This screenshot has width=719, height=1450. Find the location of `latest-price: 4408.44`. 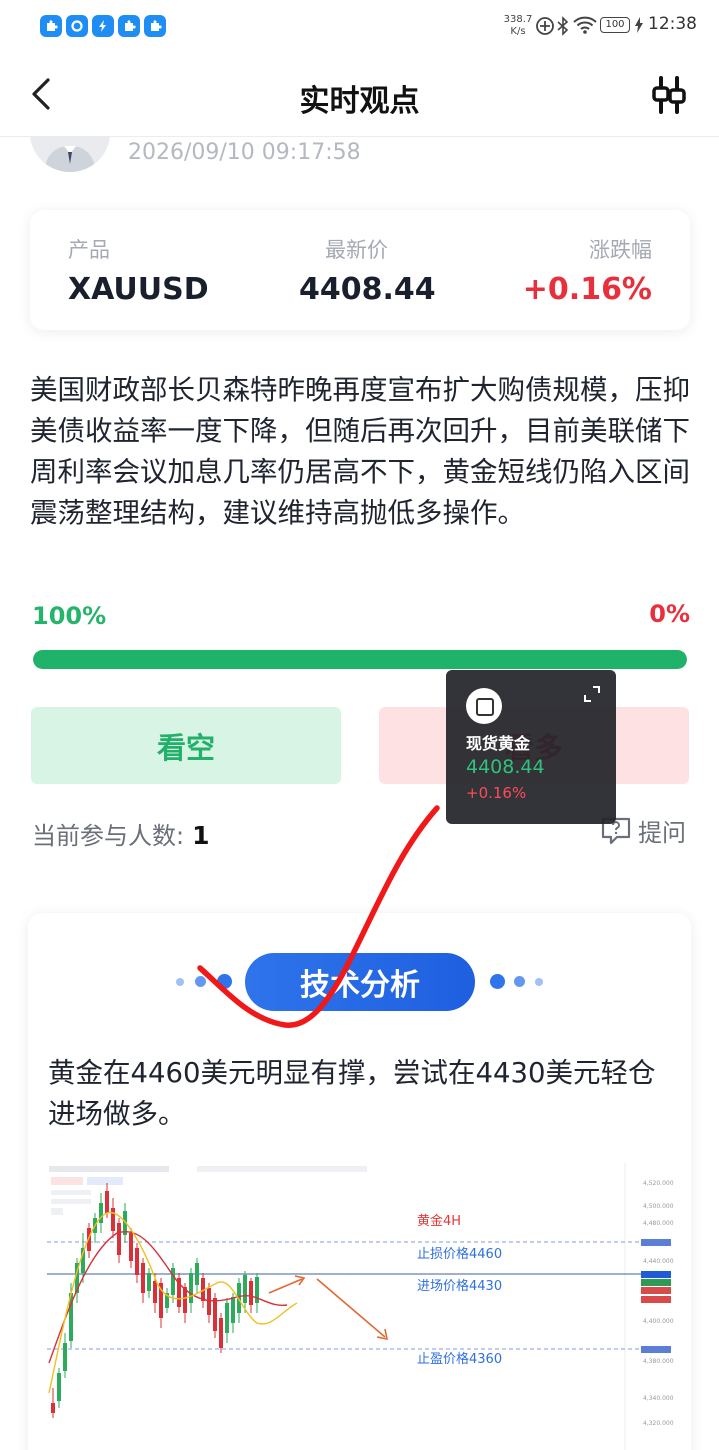

latest-price: 4408.44 is located at coordinates (367, 289).